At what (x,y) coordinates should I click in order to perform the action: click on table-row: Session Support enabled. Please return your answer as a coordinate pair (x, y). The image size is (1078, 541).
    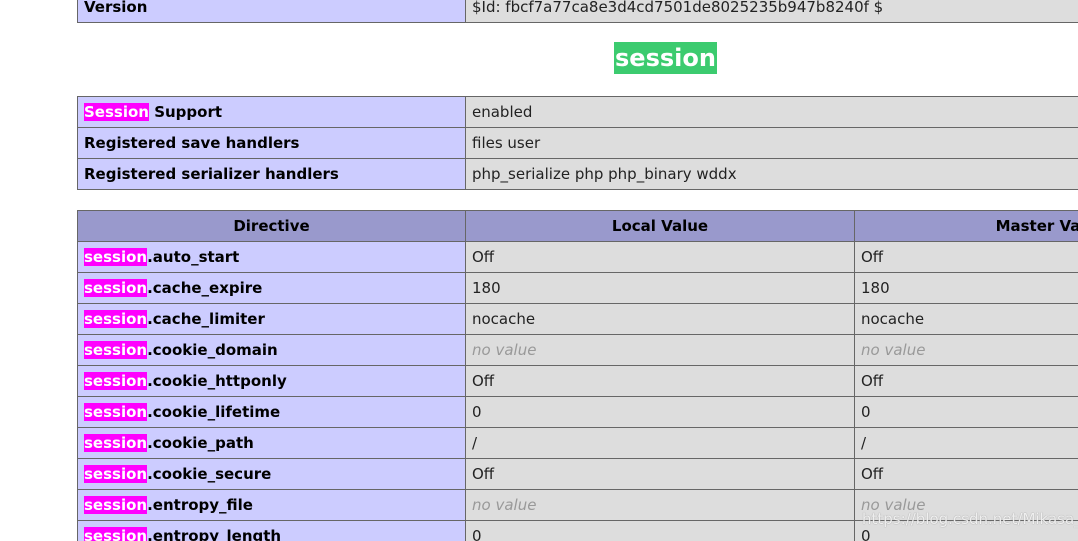
    Looking at the image, I should click on (577, 112).